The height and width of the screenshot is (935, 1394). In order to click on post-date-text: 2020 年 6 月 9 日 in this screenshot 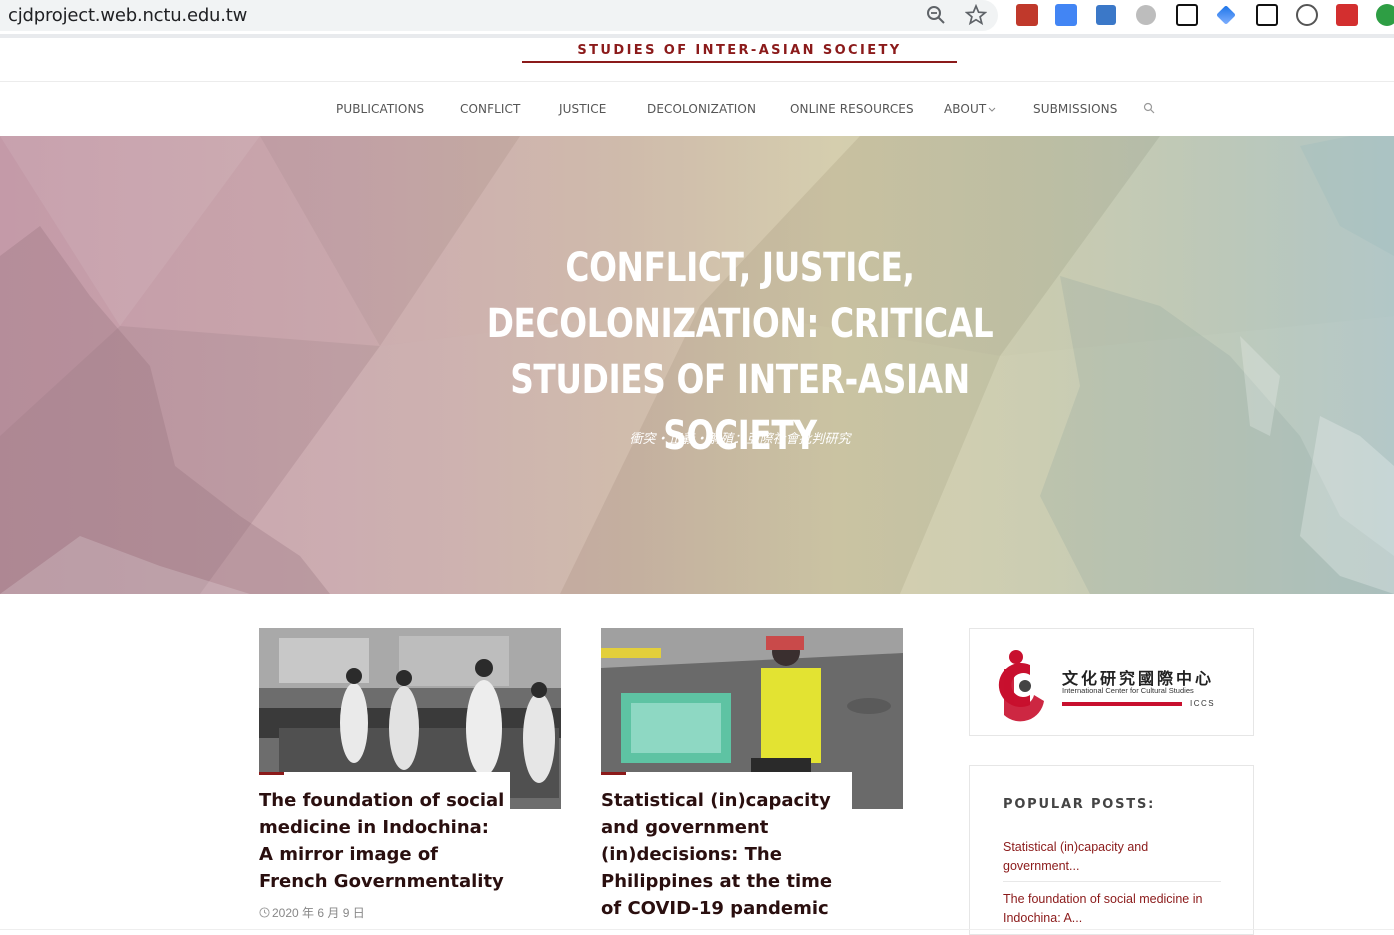, I will do `click(318, 913)`.